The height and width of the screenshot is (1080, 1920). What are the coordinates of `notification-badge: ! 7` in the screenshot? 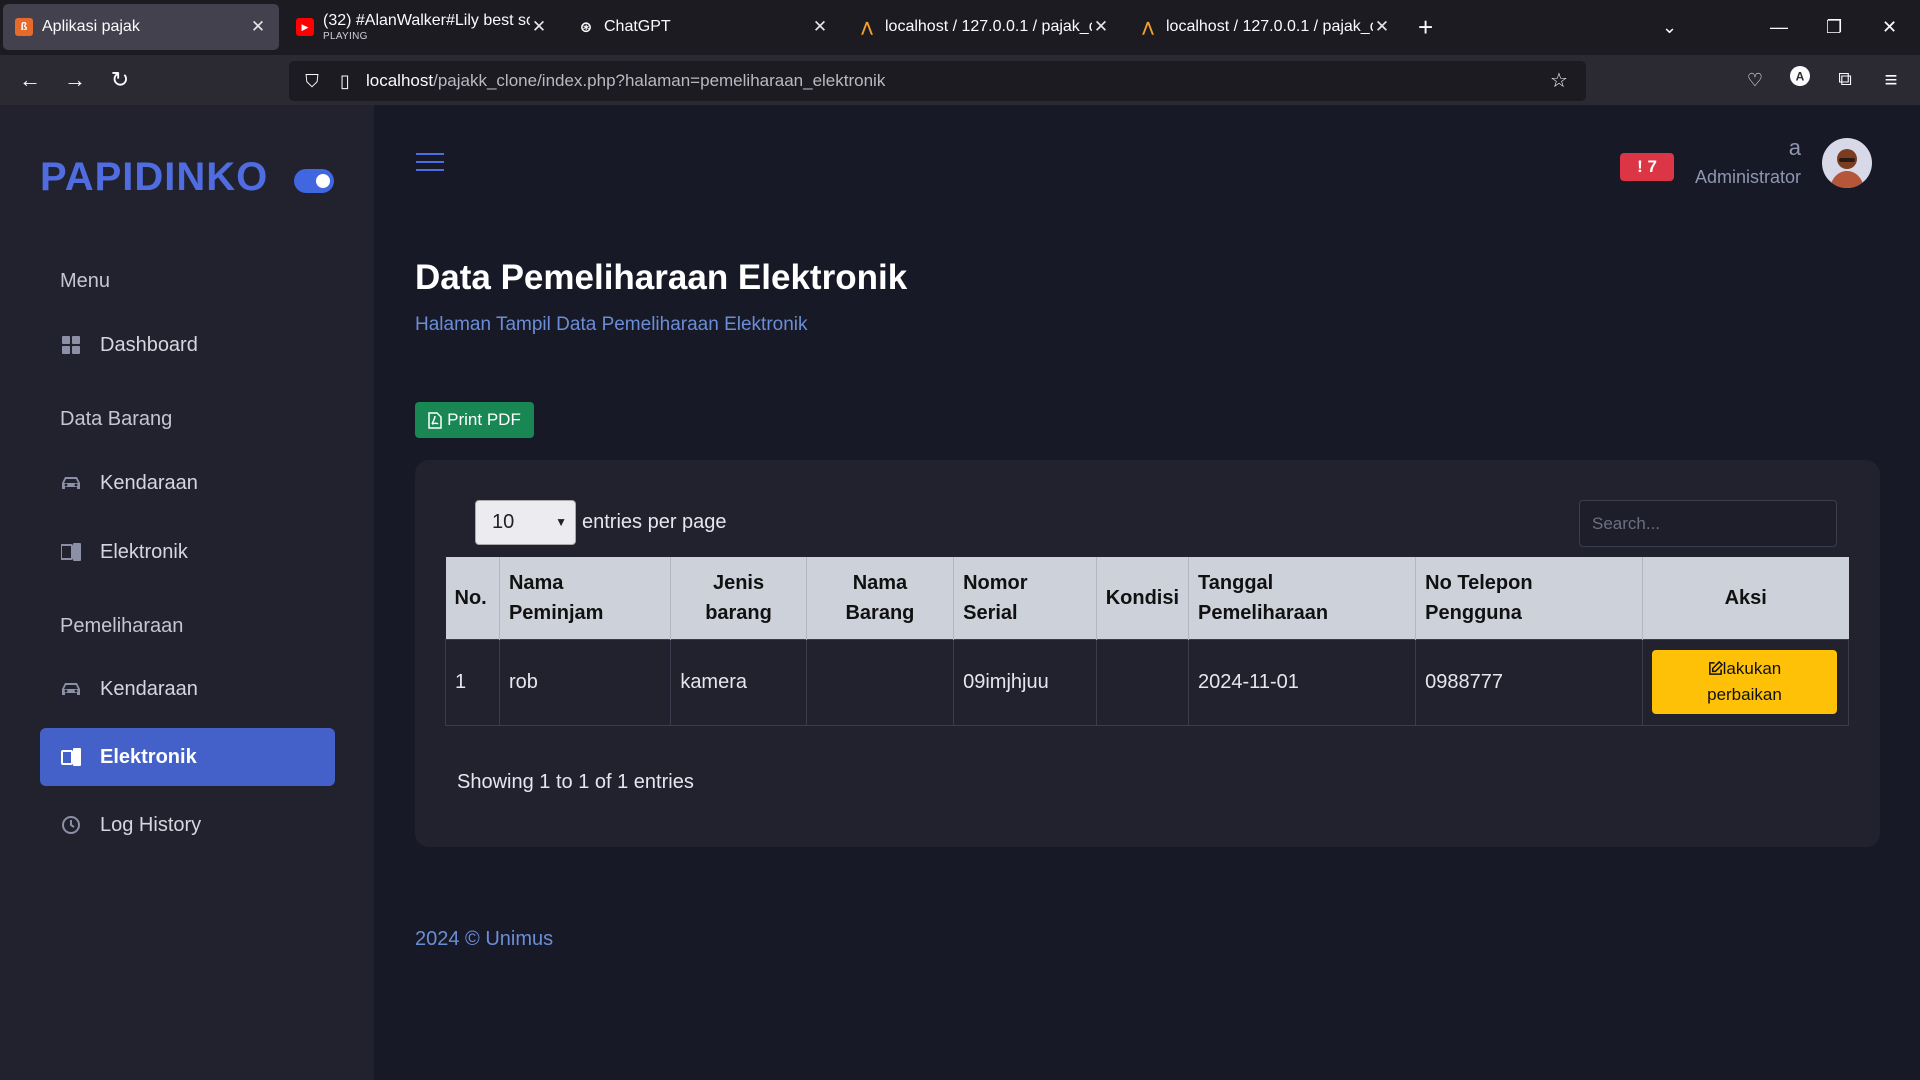 It's located at (1647, 167).